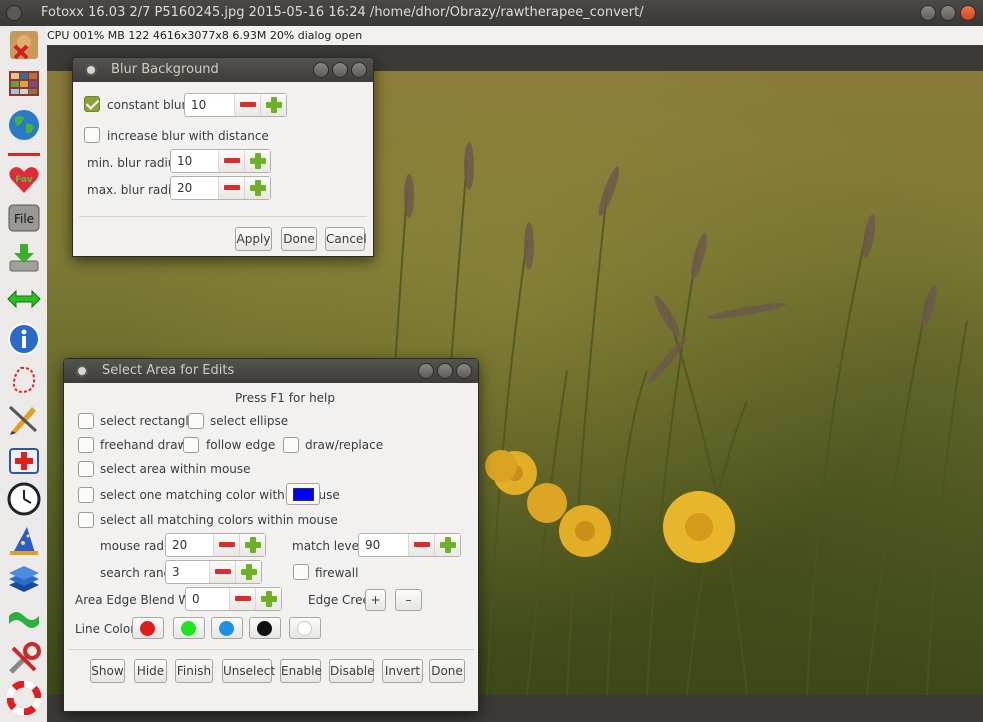  I want to click on select-ellipse-label: select ellipse, so click(249, 421).